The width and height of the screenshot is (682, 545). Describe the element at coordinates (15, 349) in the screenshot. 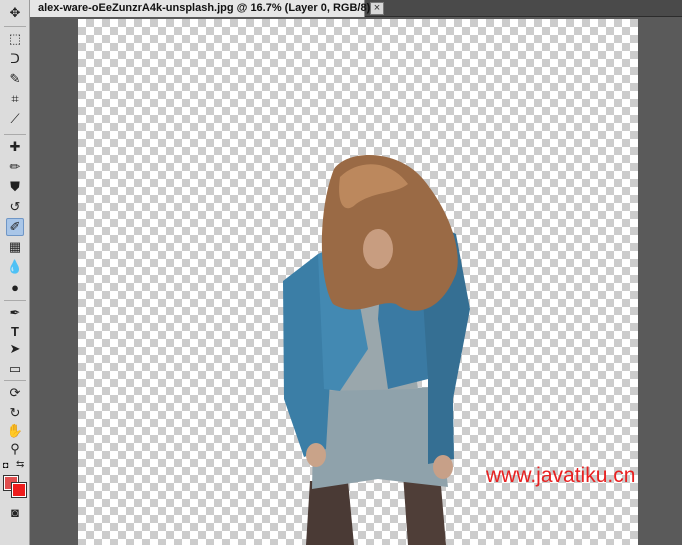

I see `path-select-icon: ➤` at that location.